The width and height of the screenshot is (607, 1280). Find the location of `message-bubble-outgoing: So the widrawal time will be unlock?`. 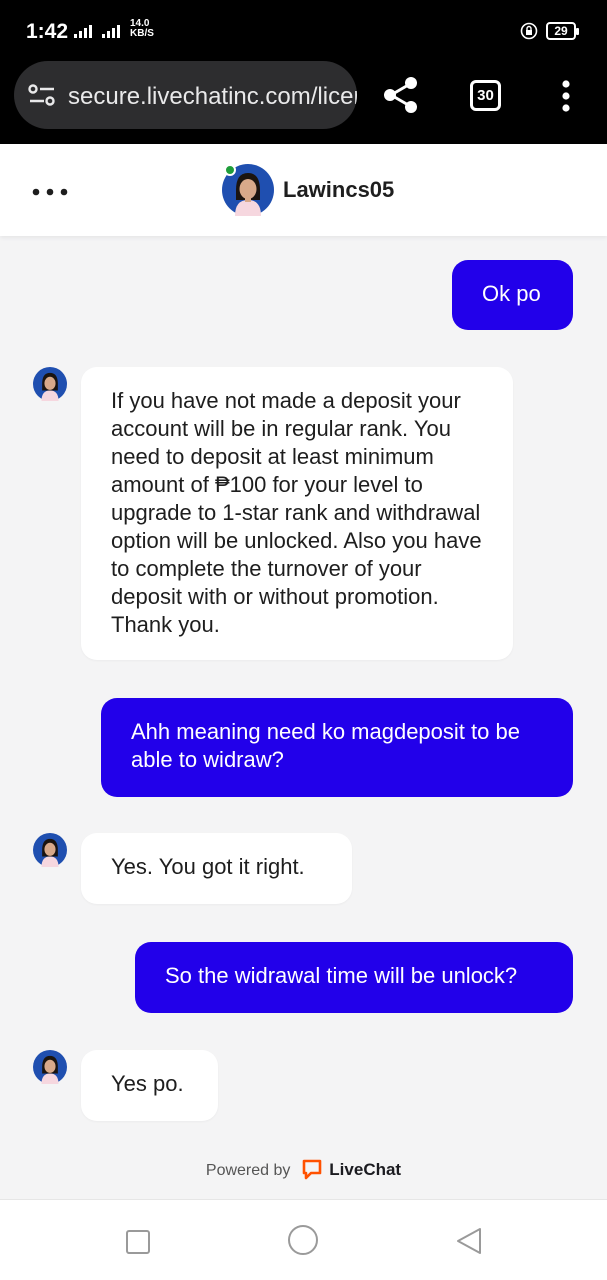

message-bubble-outgoing: So the widrawal time will be unlock? is located at coordinates (354, 977).